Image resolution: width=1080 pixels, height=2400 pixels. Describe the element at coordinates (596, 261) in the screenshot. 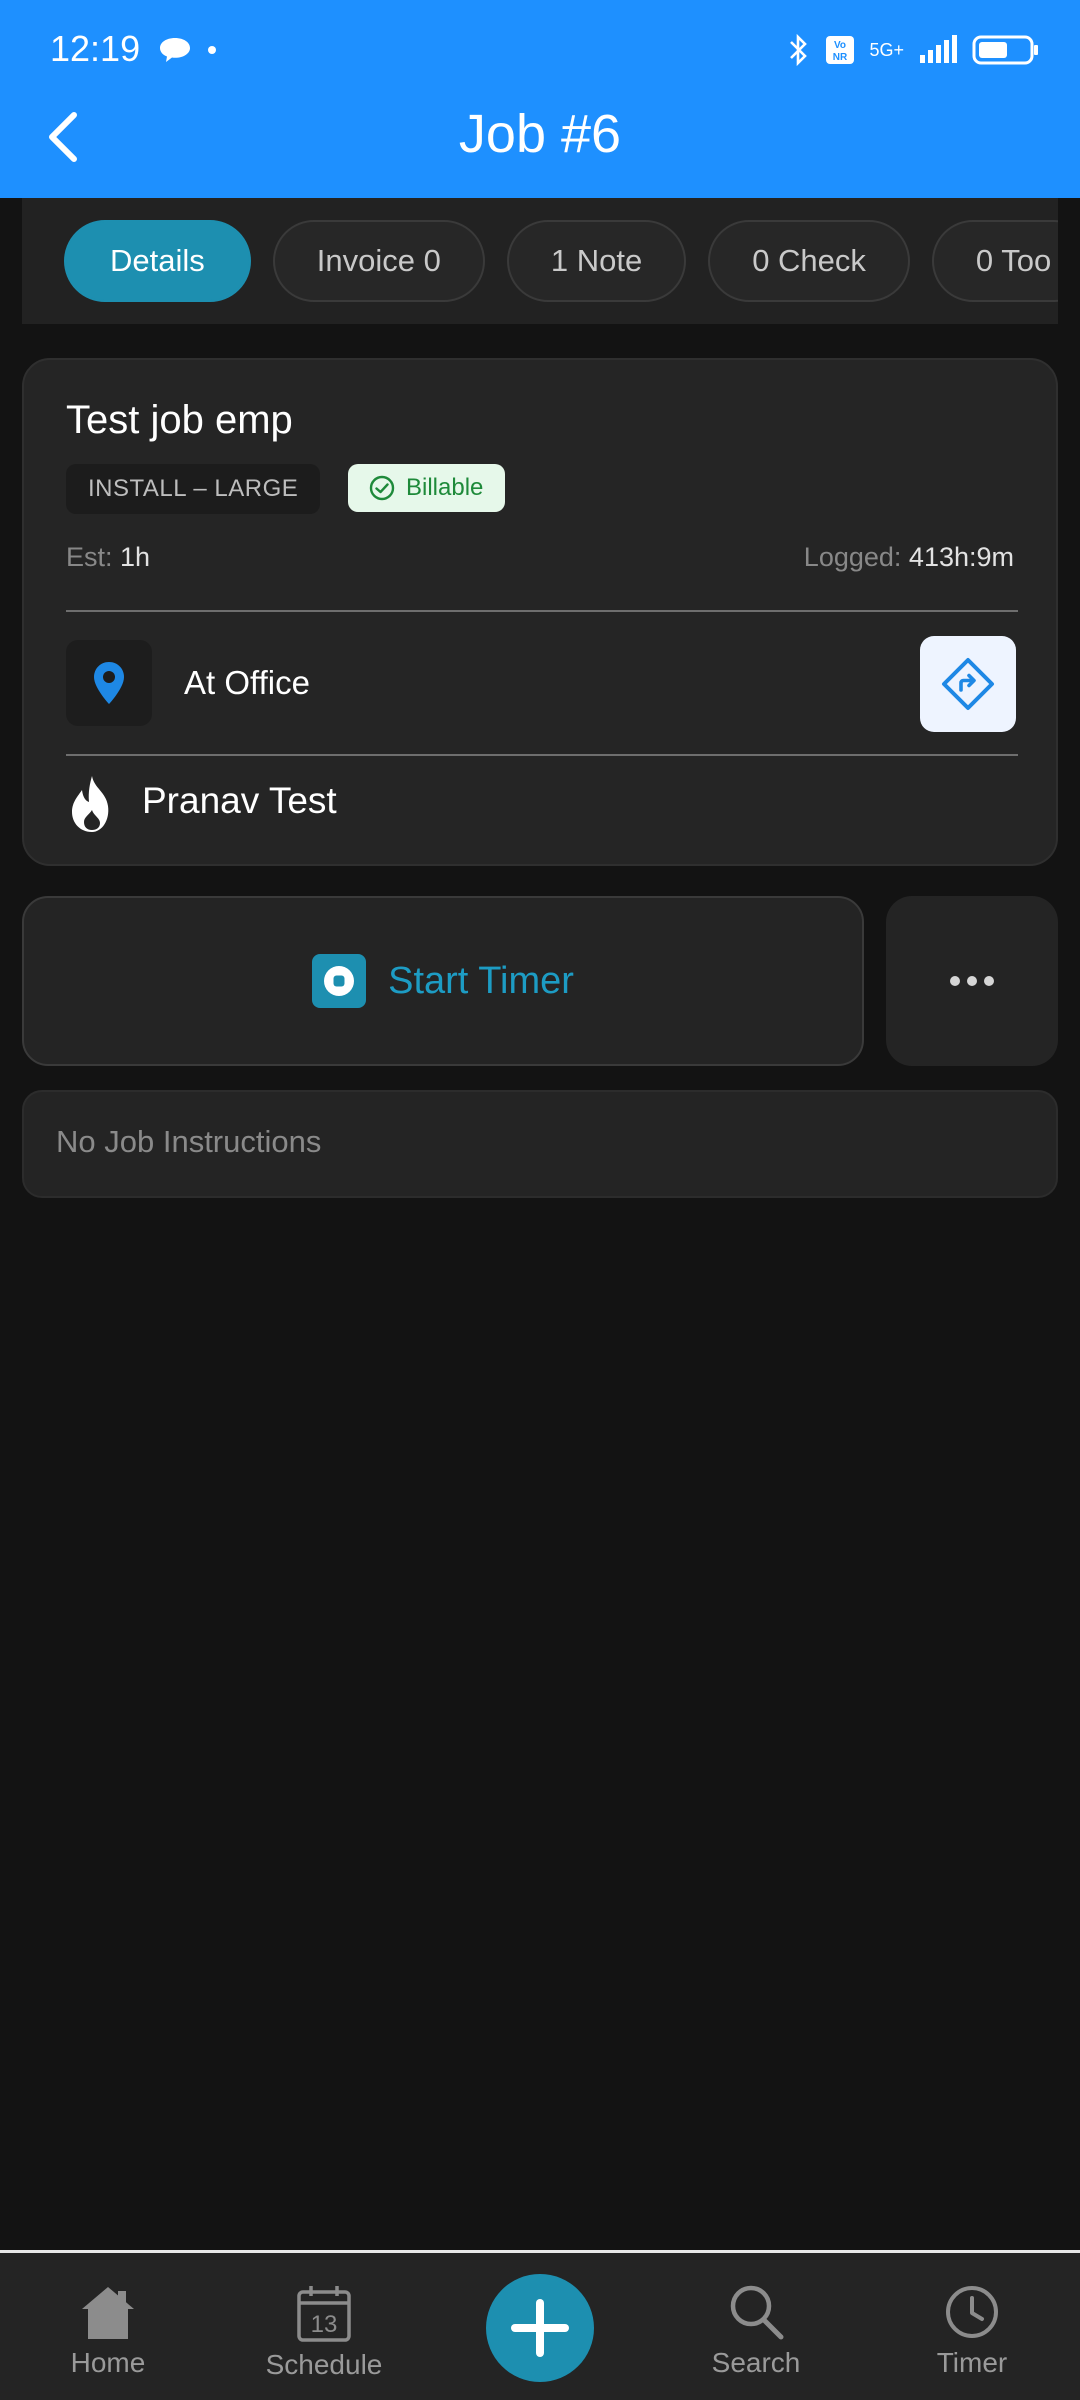

I see `tab-notes: 1 Note` at that location.